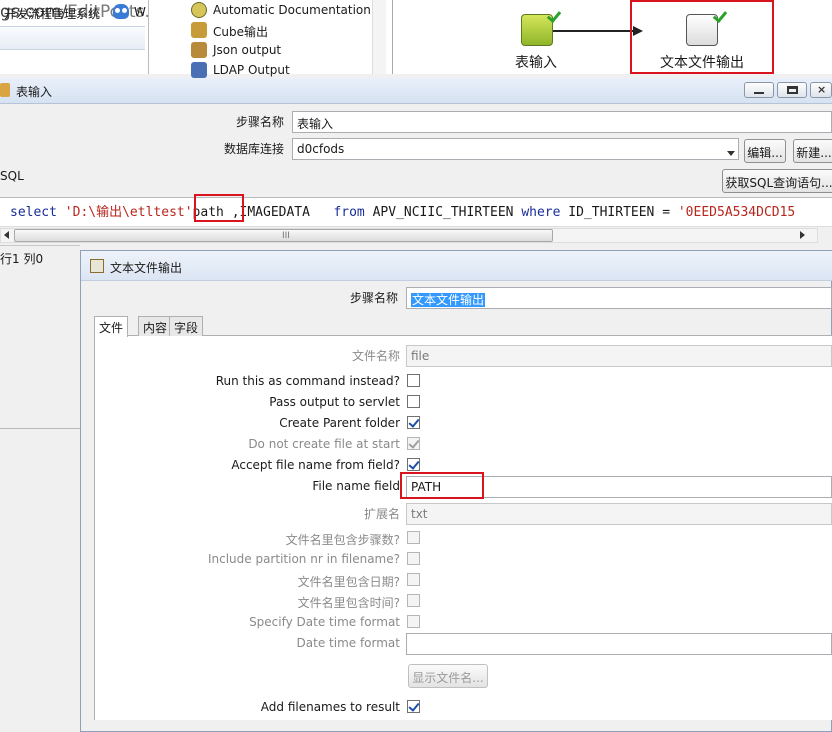 The width and height of the screenshot is (832, 732). Describe the element at coordinates (413, 537) in the screenshot. I see `include-stepnr-checkbox` at that location.